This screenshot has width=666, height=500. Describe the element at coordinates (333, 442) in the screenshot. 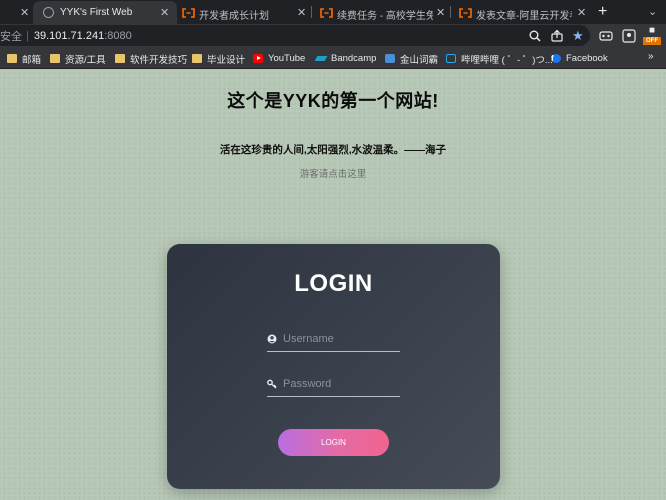

I see `login-button: LOGIN` at that location.